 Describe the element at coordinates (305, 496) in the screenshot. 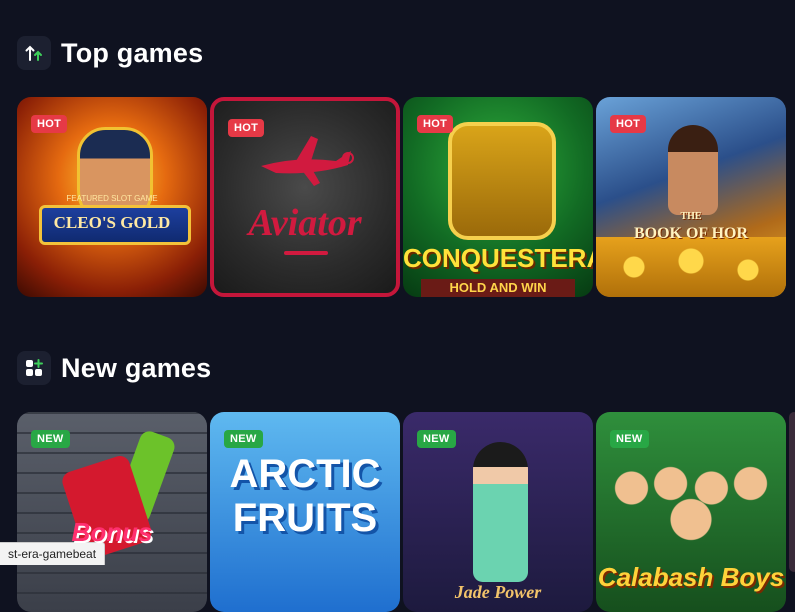

I see `game-title: ARCTIC FRUITS` at that location.